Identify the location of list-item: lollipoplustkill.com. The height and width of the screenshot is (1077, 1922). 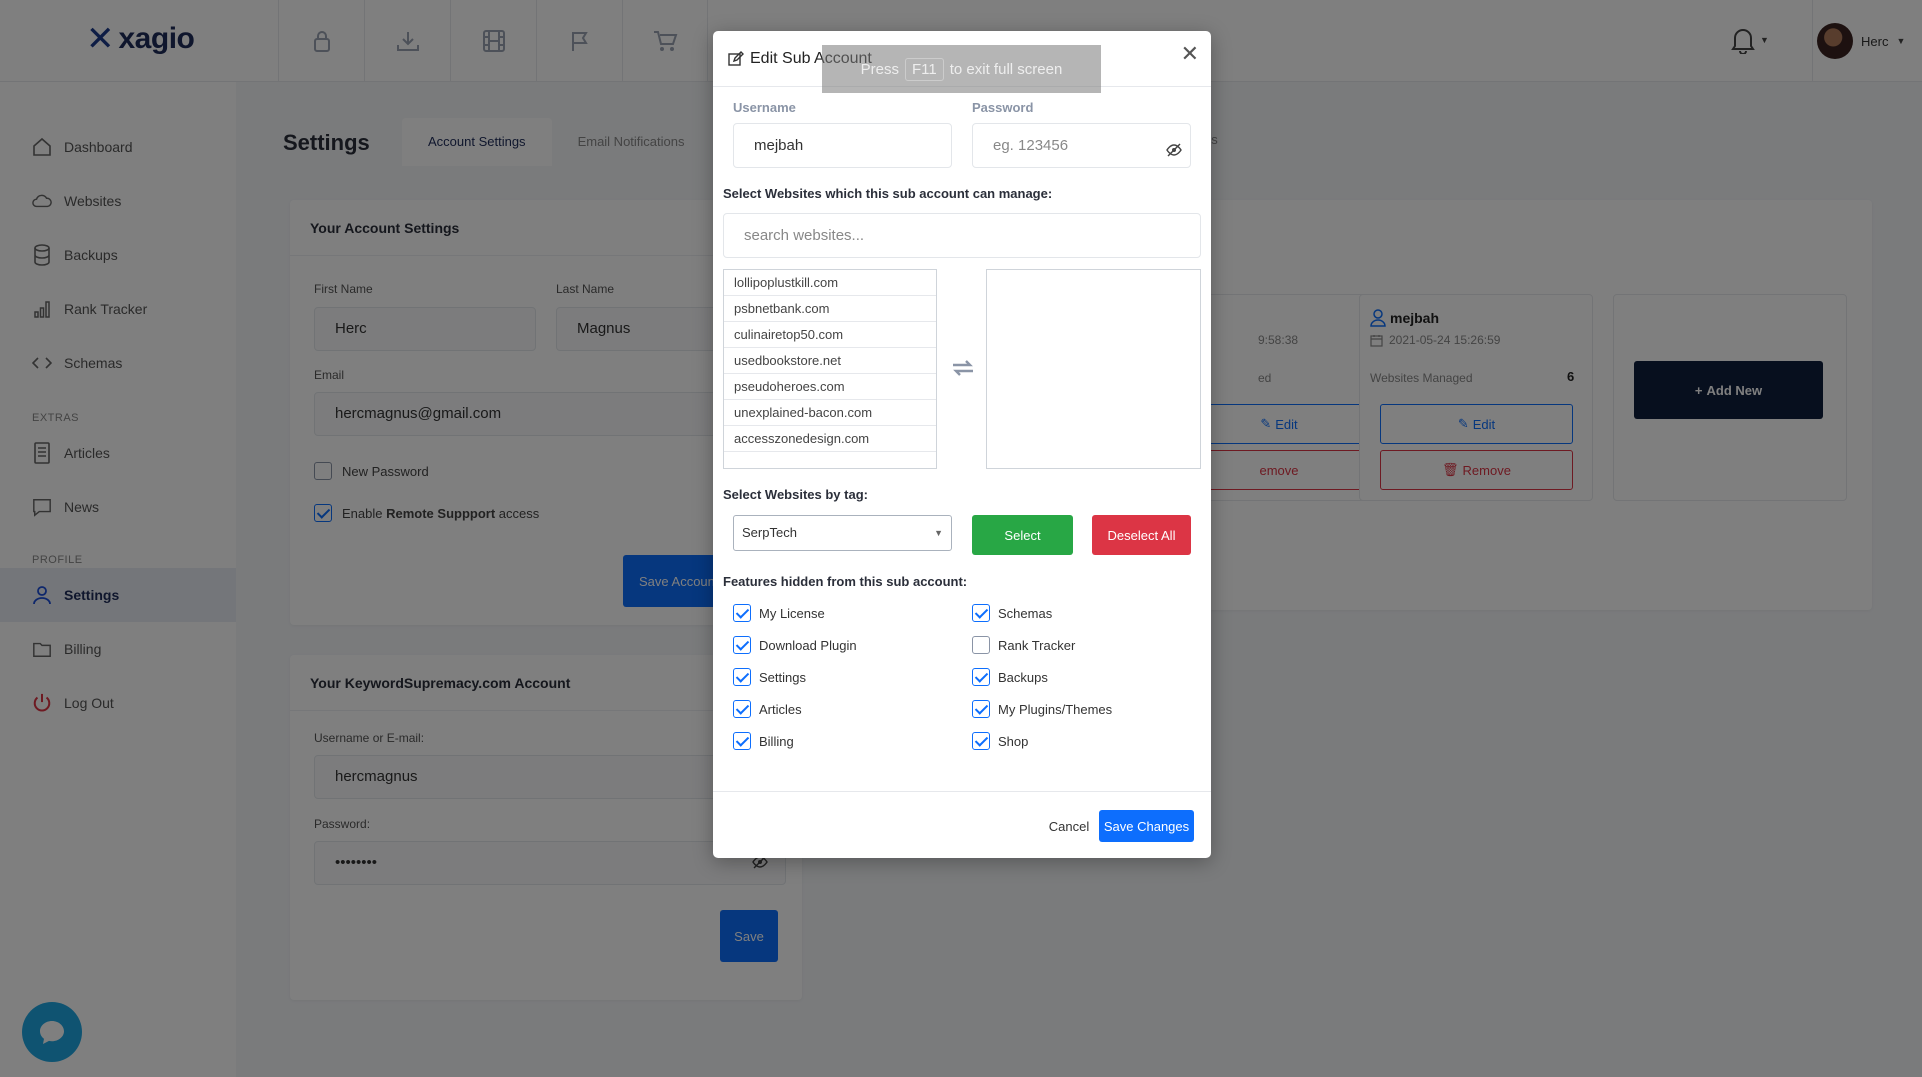
(830, 283).